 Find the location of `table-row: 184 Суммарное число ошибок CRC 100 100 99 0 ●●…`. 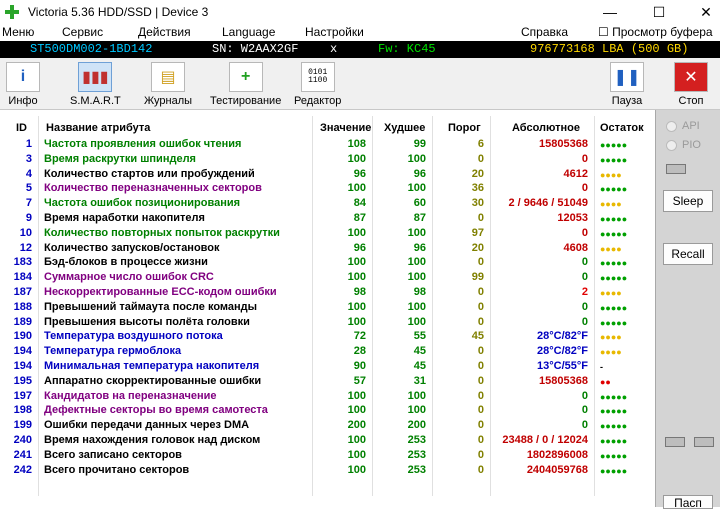

table-row: 184 Суммарное число ошибок CRC 100 100 99 0 ●●… is located at coordinates (327, 278).